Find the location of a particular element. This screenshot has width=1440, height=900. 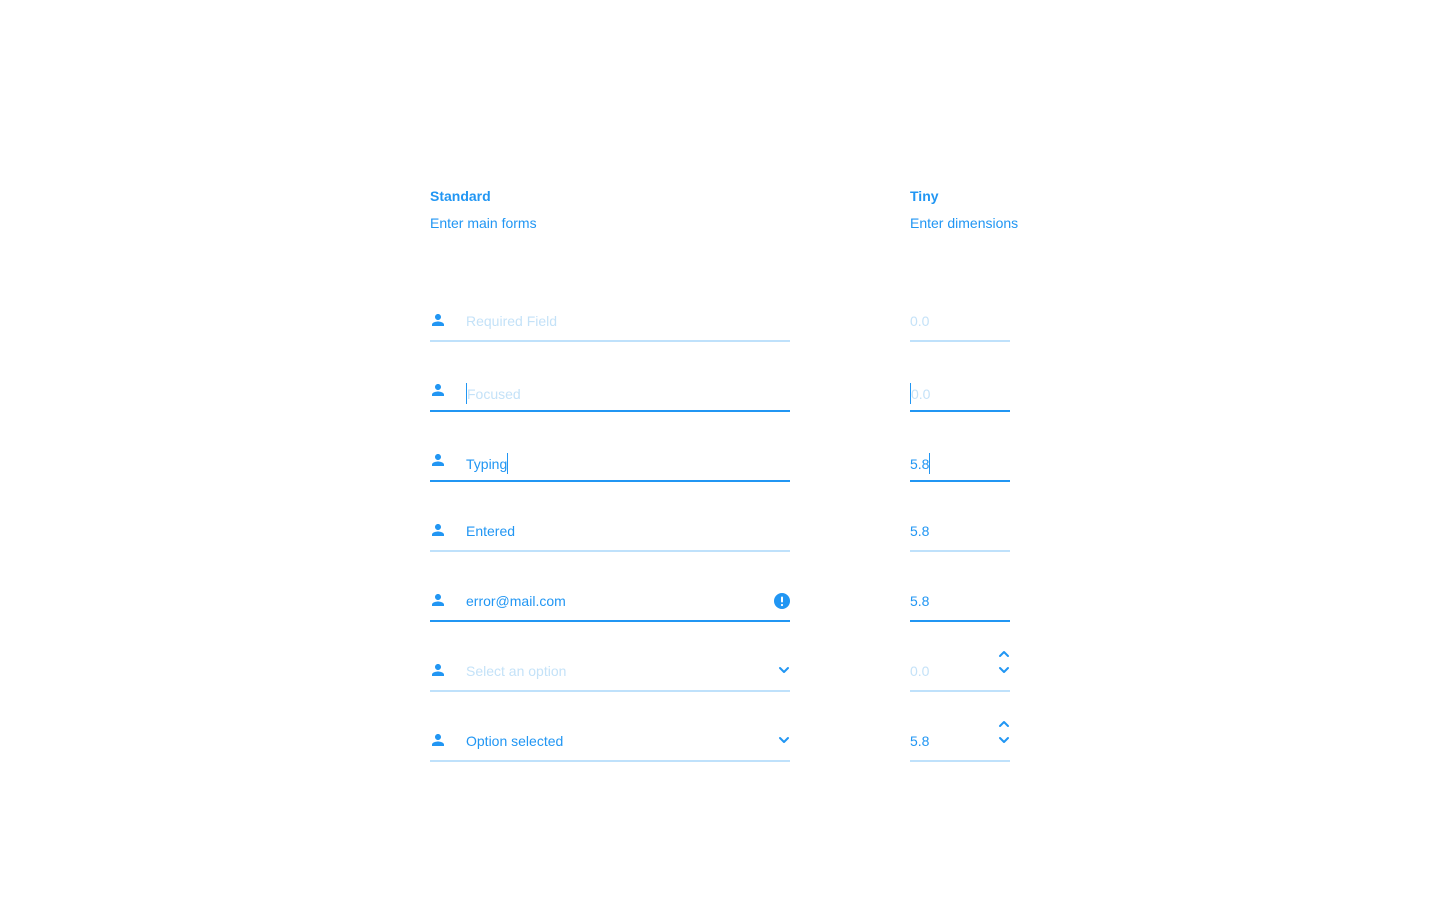

tiny-error-value: 5.8 is located at coordinates (920, 601).